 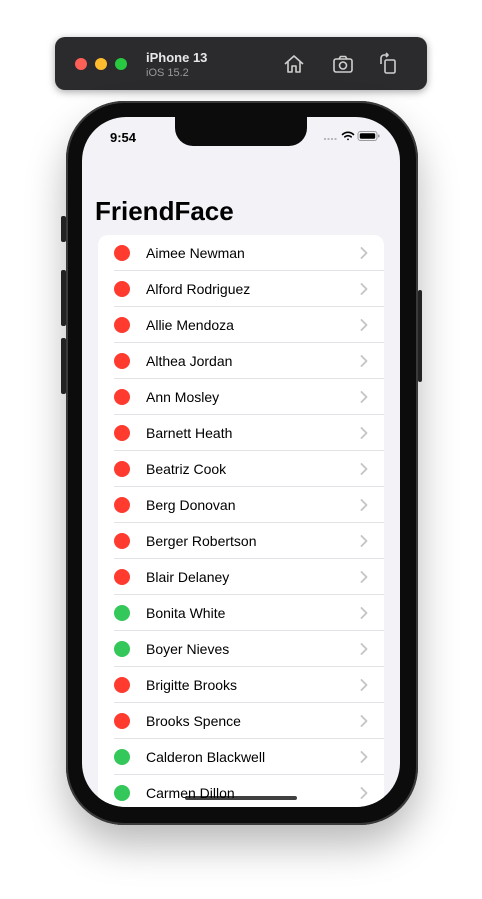 I want to click on status-time: 9:54, so click(x=123, y=137).